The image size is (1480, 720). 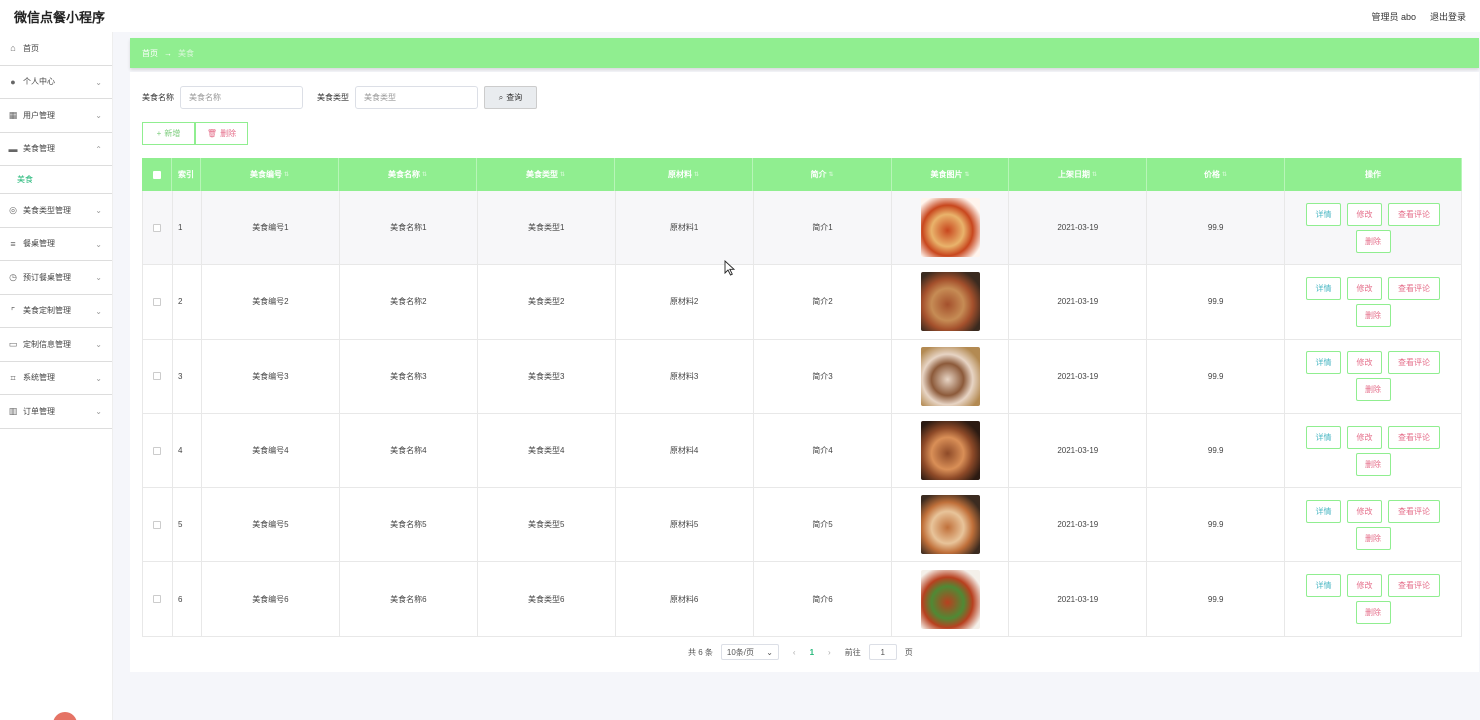 I want to click on sidebar-item-3: ▬ 美食管理 ⌃, so click(x=56, y=149).